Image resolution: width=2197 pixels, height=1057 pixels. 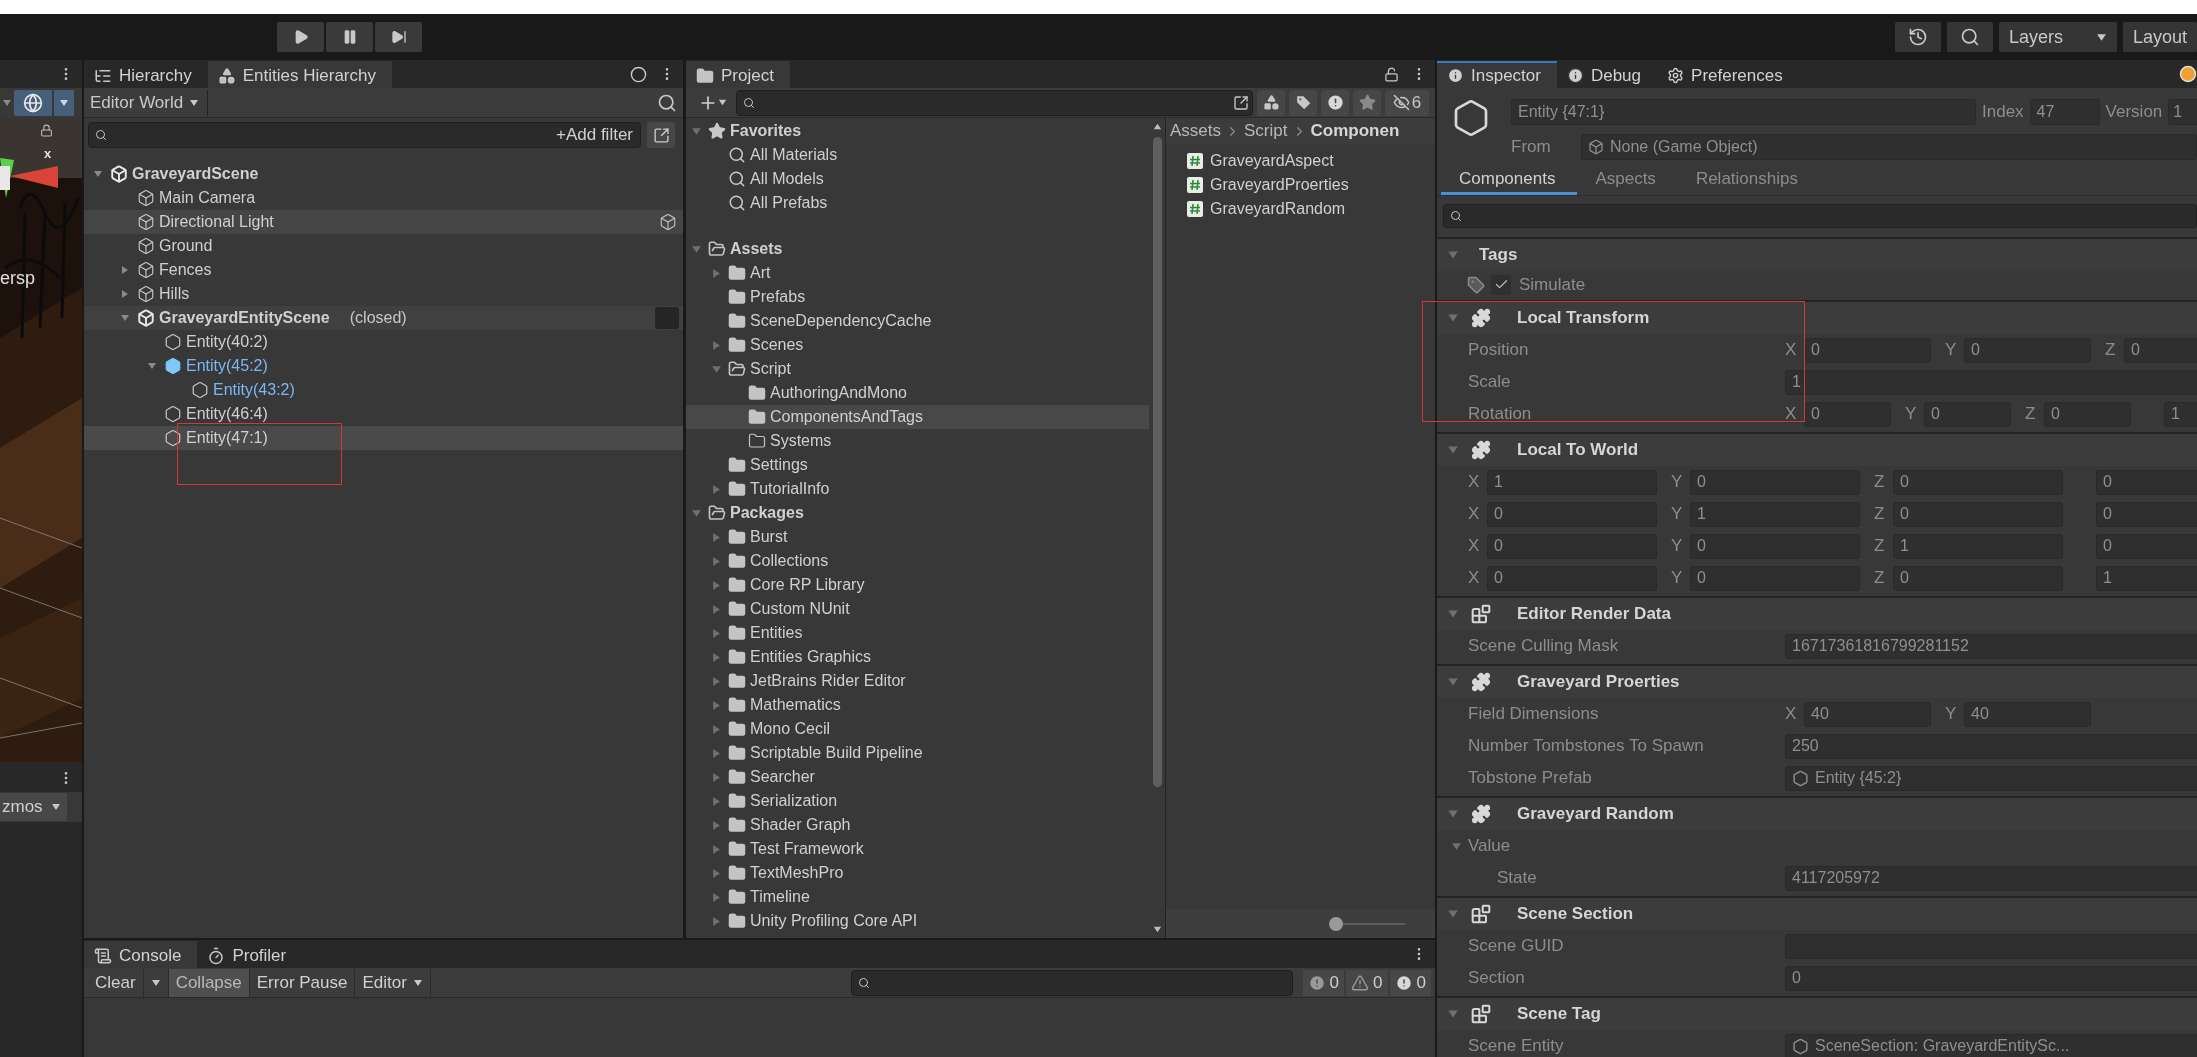 What do you see at coordinates (1367, 924) in the screenshot?
I see `zoom-slider` at bounding box center [1367, 924].